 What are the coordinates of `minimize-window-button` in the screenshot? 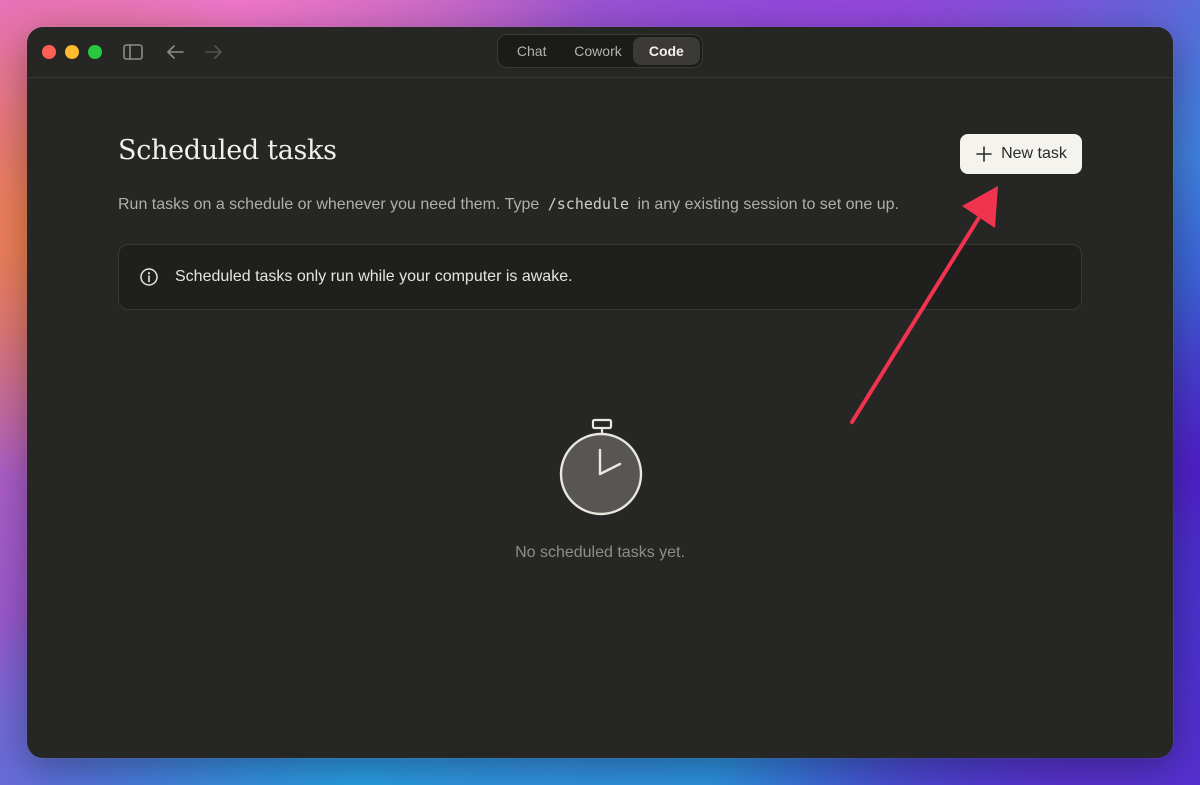 It's located at (72, 52).